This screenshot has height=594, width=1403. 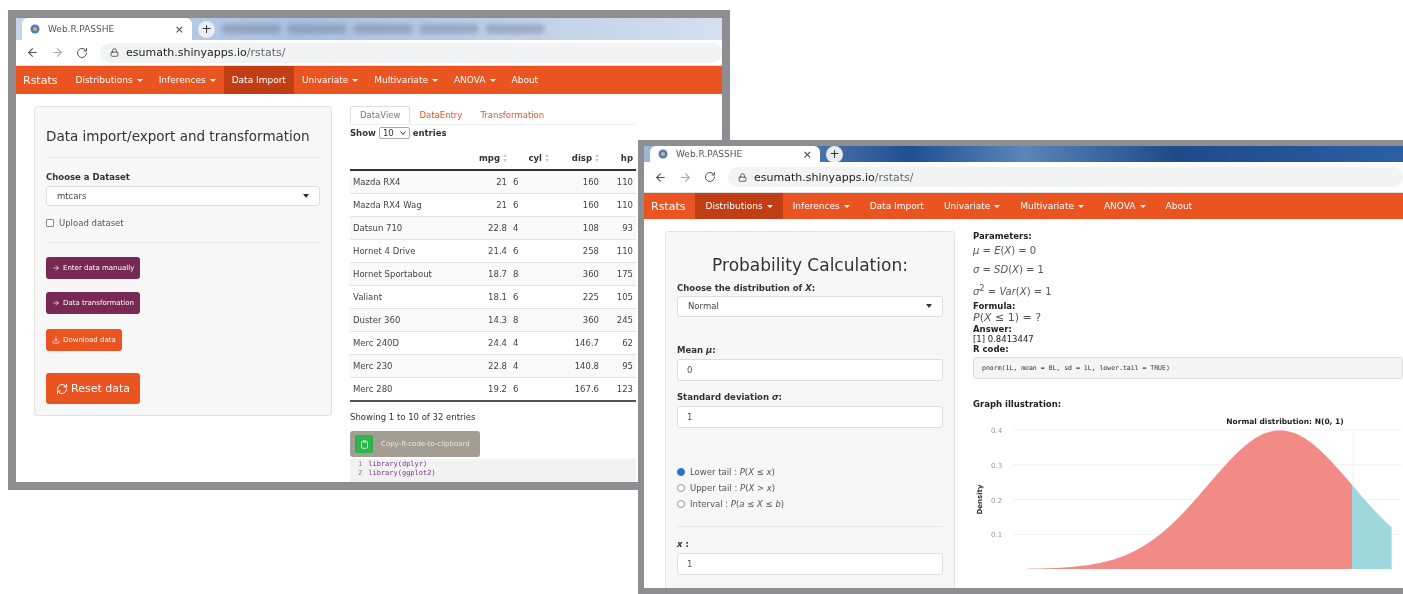 I want to click on table-cell: Merc 240D, so click(x=410, y=343).